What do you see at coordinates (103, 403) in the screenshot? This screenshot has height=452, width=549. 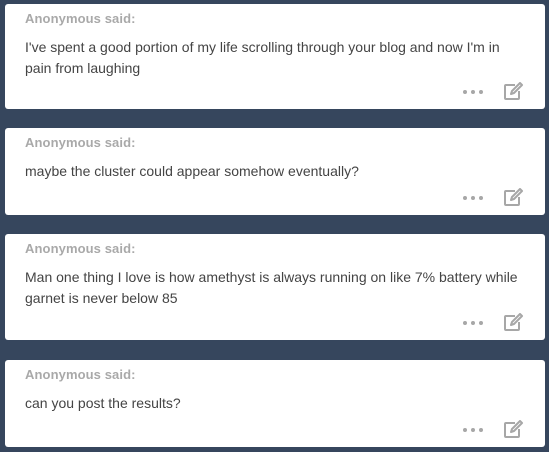 I see `question-text: can you post the results?` at bounding box center [103, 403].